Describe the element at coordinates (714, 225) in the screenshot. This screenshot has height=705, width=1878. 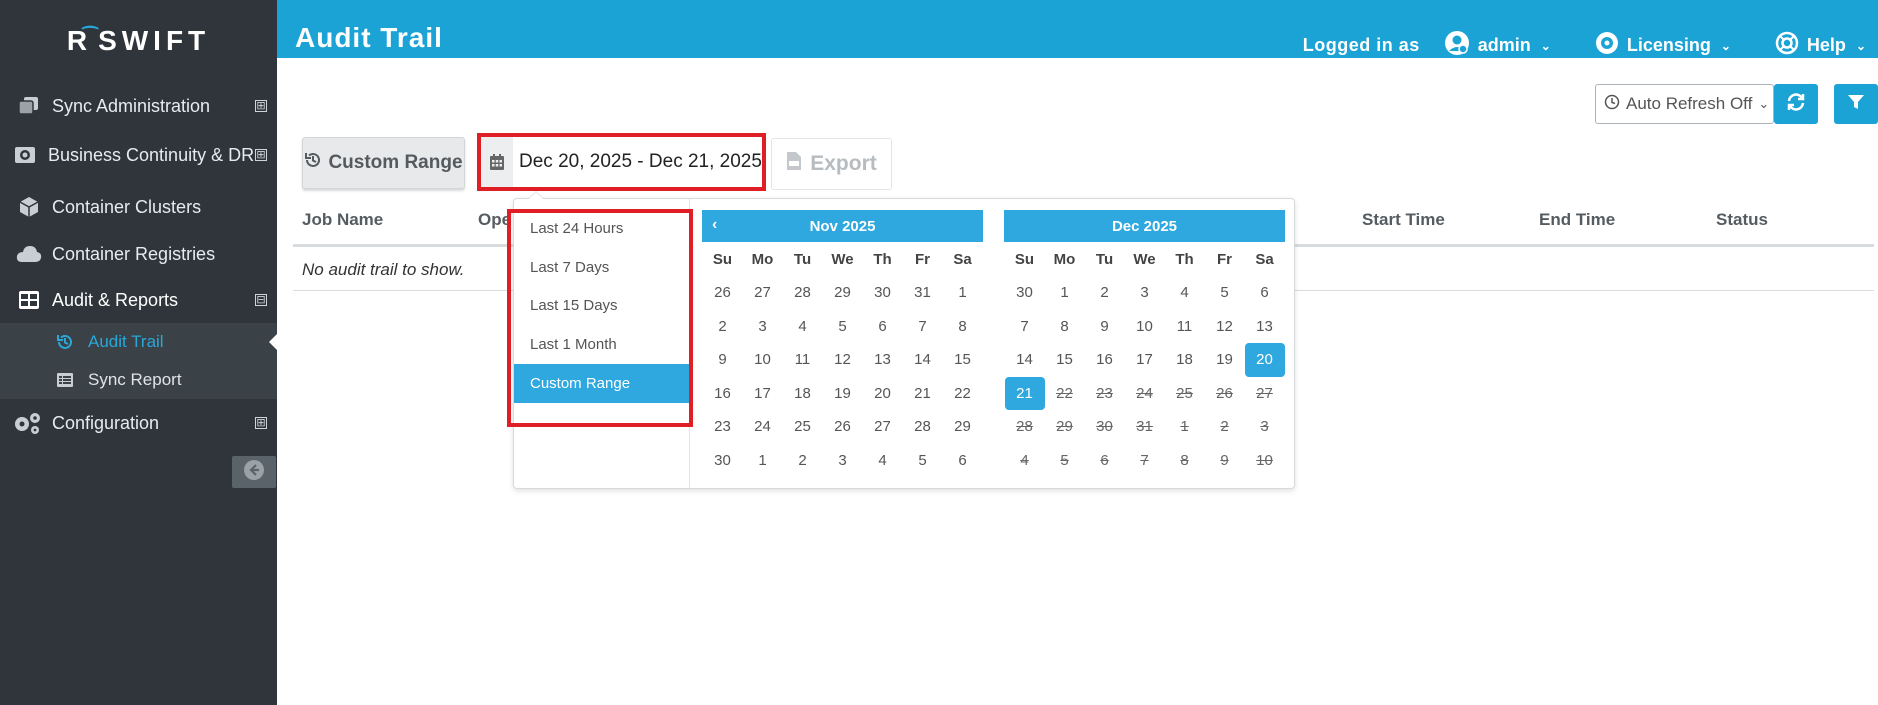
I see `chevron-left-icon: ‹` at that location.